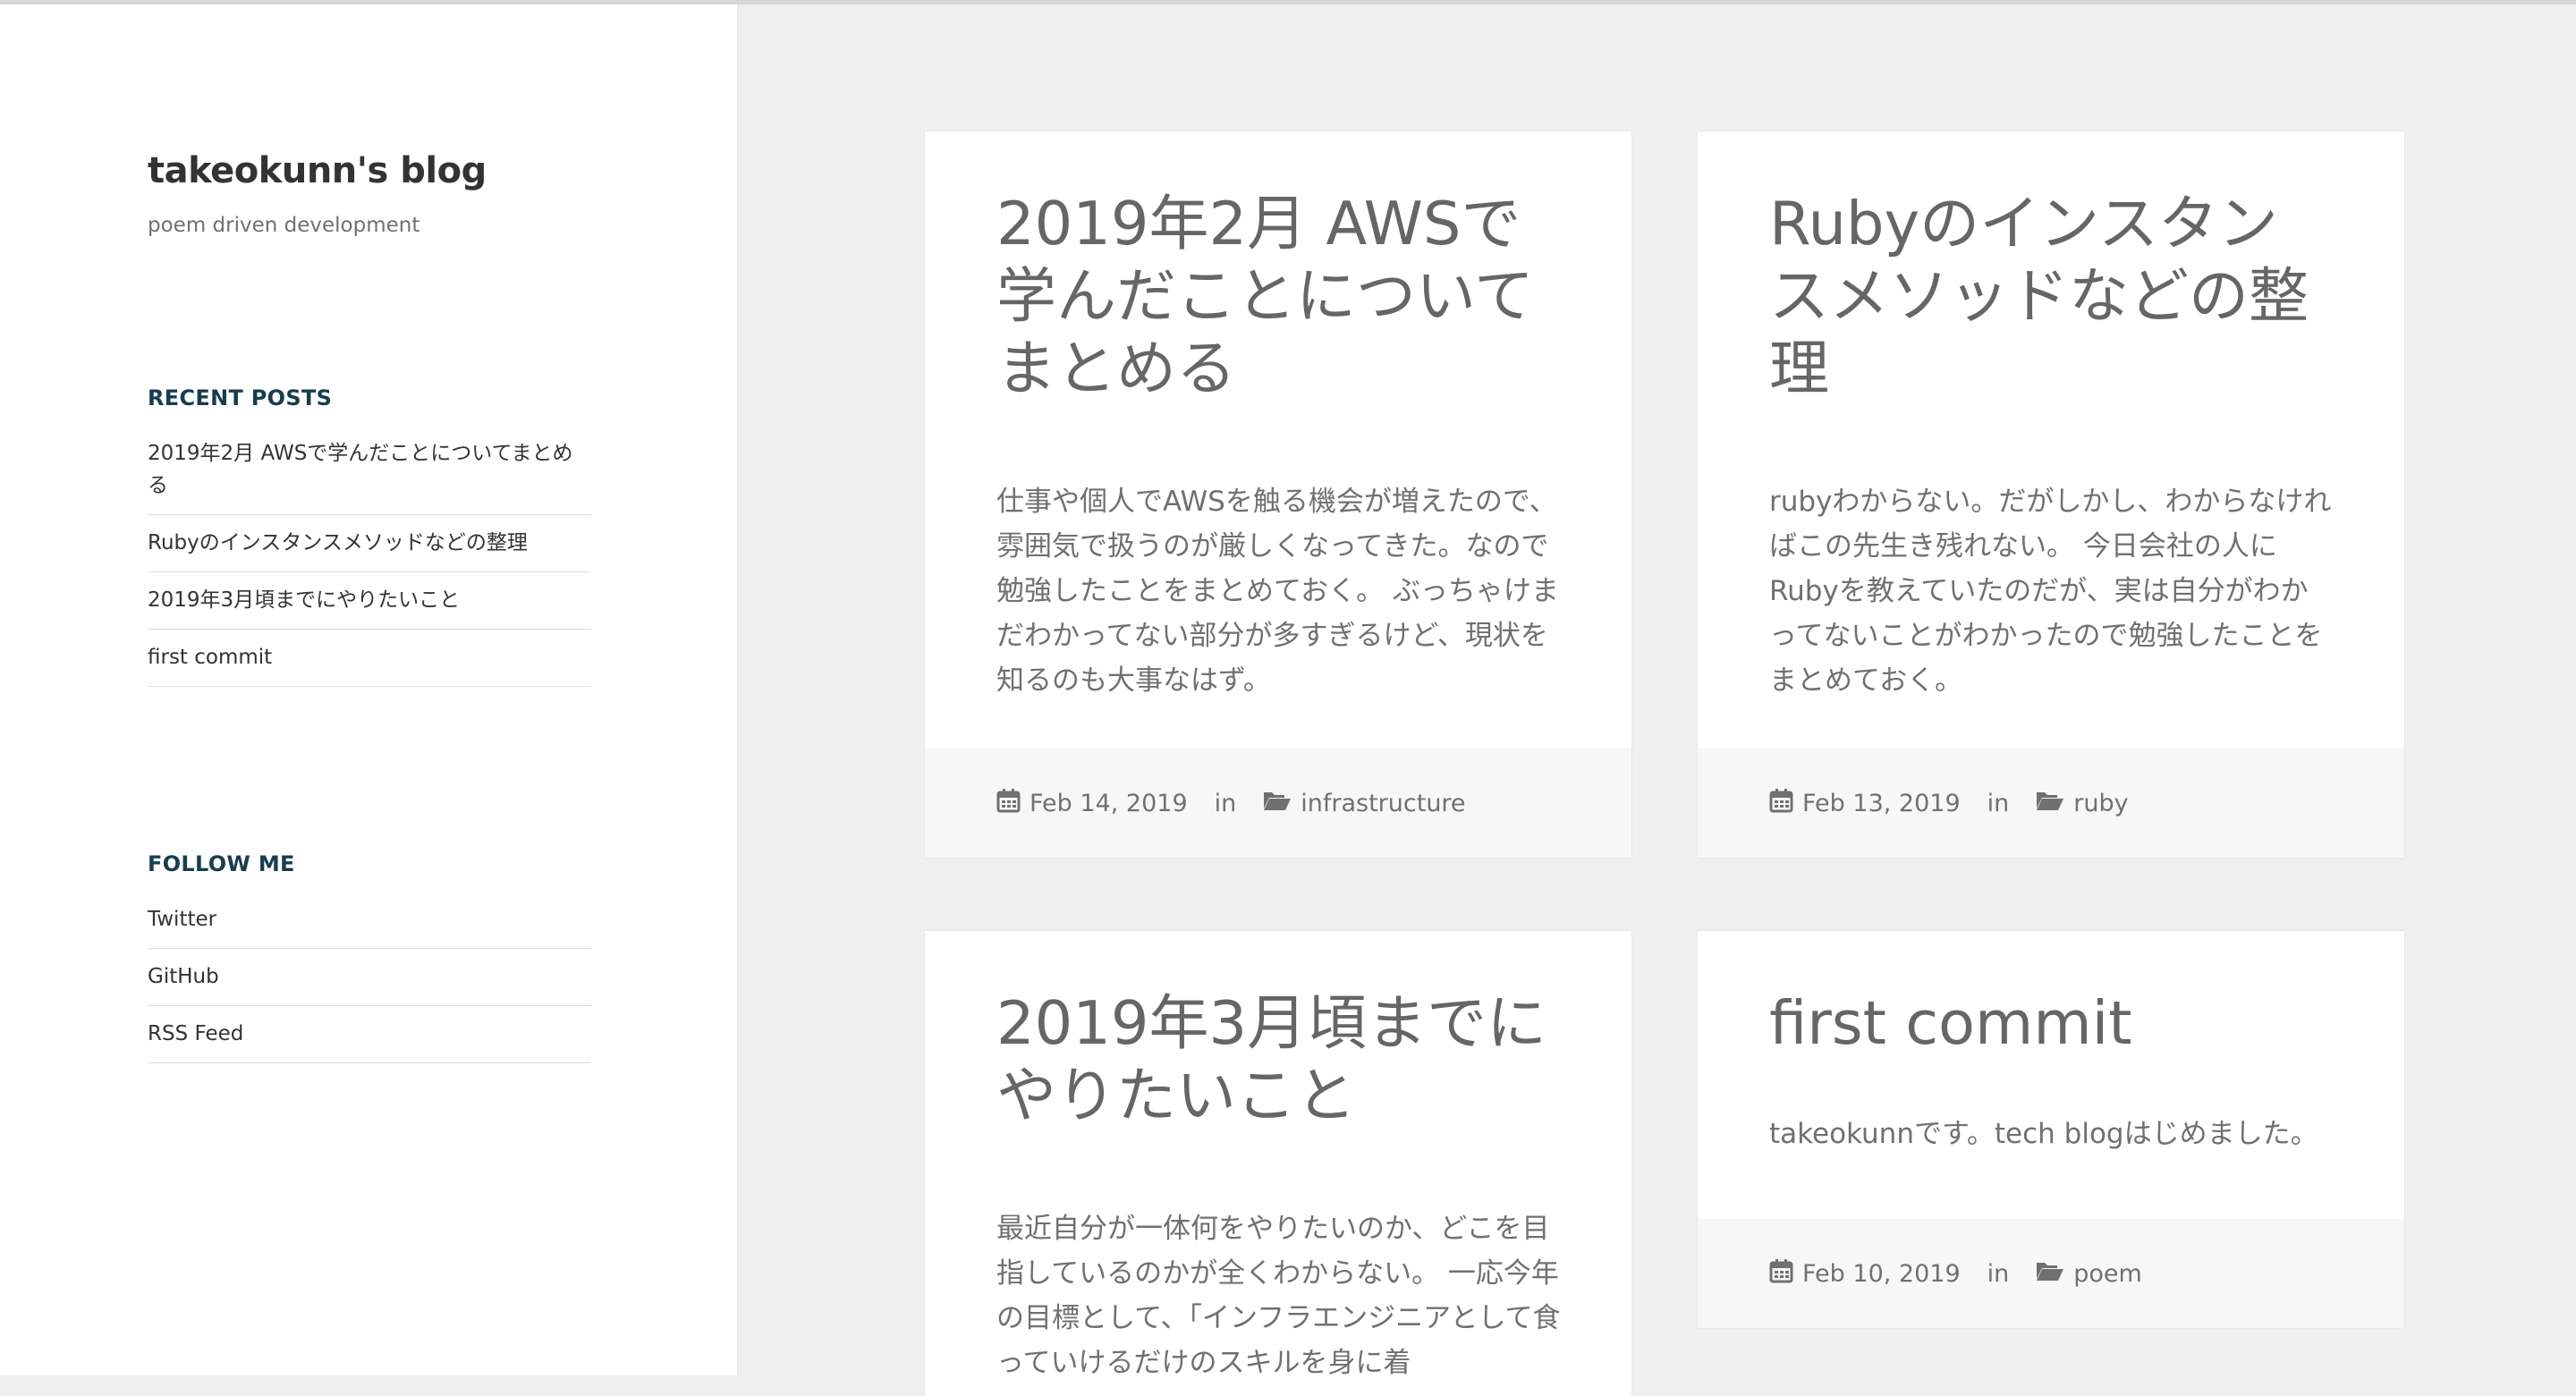  I want to click on post-category: poem, so click(2107, 1274).